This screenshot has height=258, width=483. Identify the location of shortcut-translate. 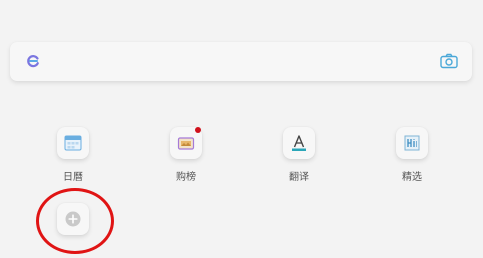
(299, 143).